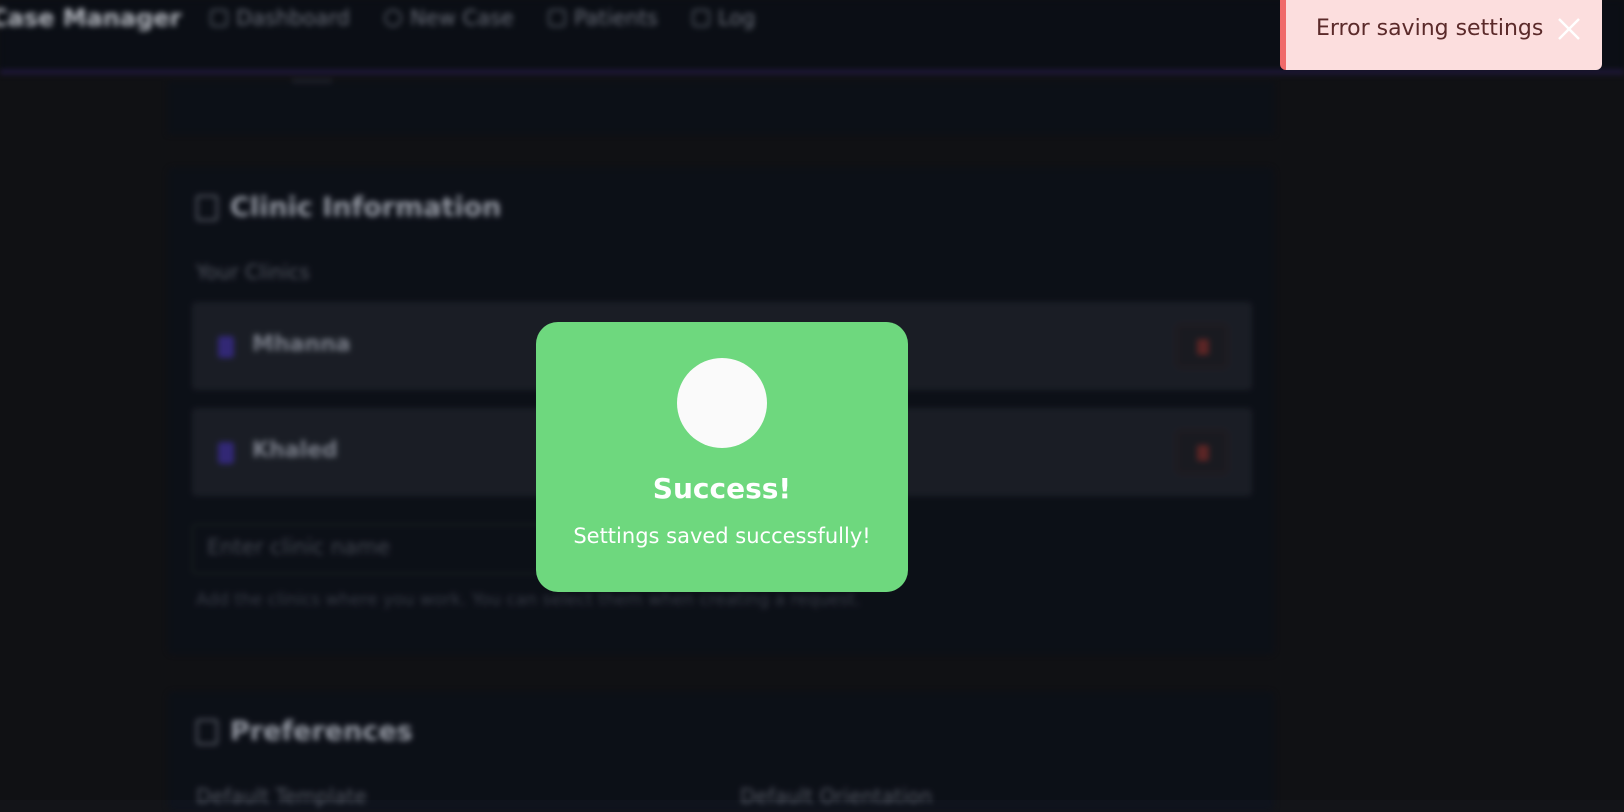 This screenshot has height=812, width=1624. What do you see at coordinates (722, 457) in the screenshot?
I see `success-modal: Success! Settings saved successfully!` at bounding box center [722, 457].